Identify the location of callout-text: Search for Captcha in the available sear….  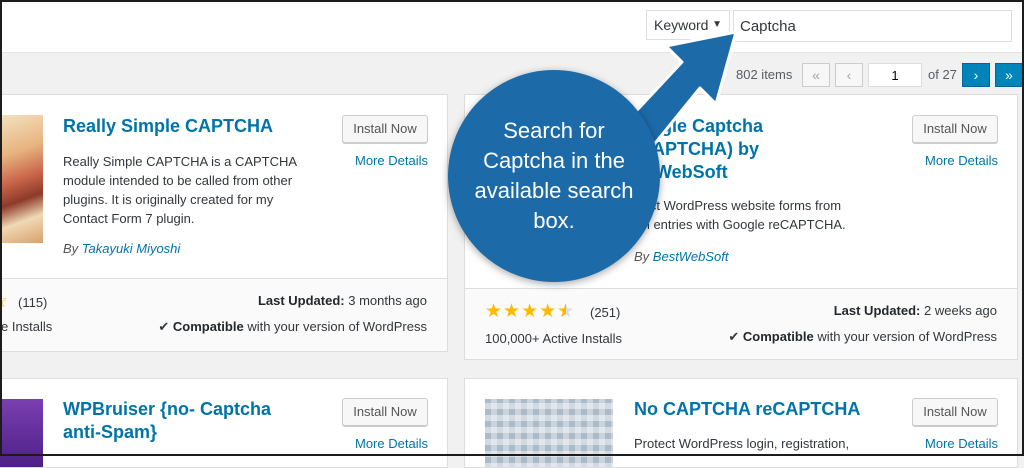
(554, 175).